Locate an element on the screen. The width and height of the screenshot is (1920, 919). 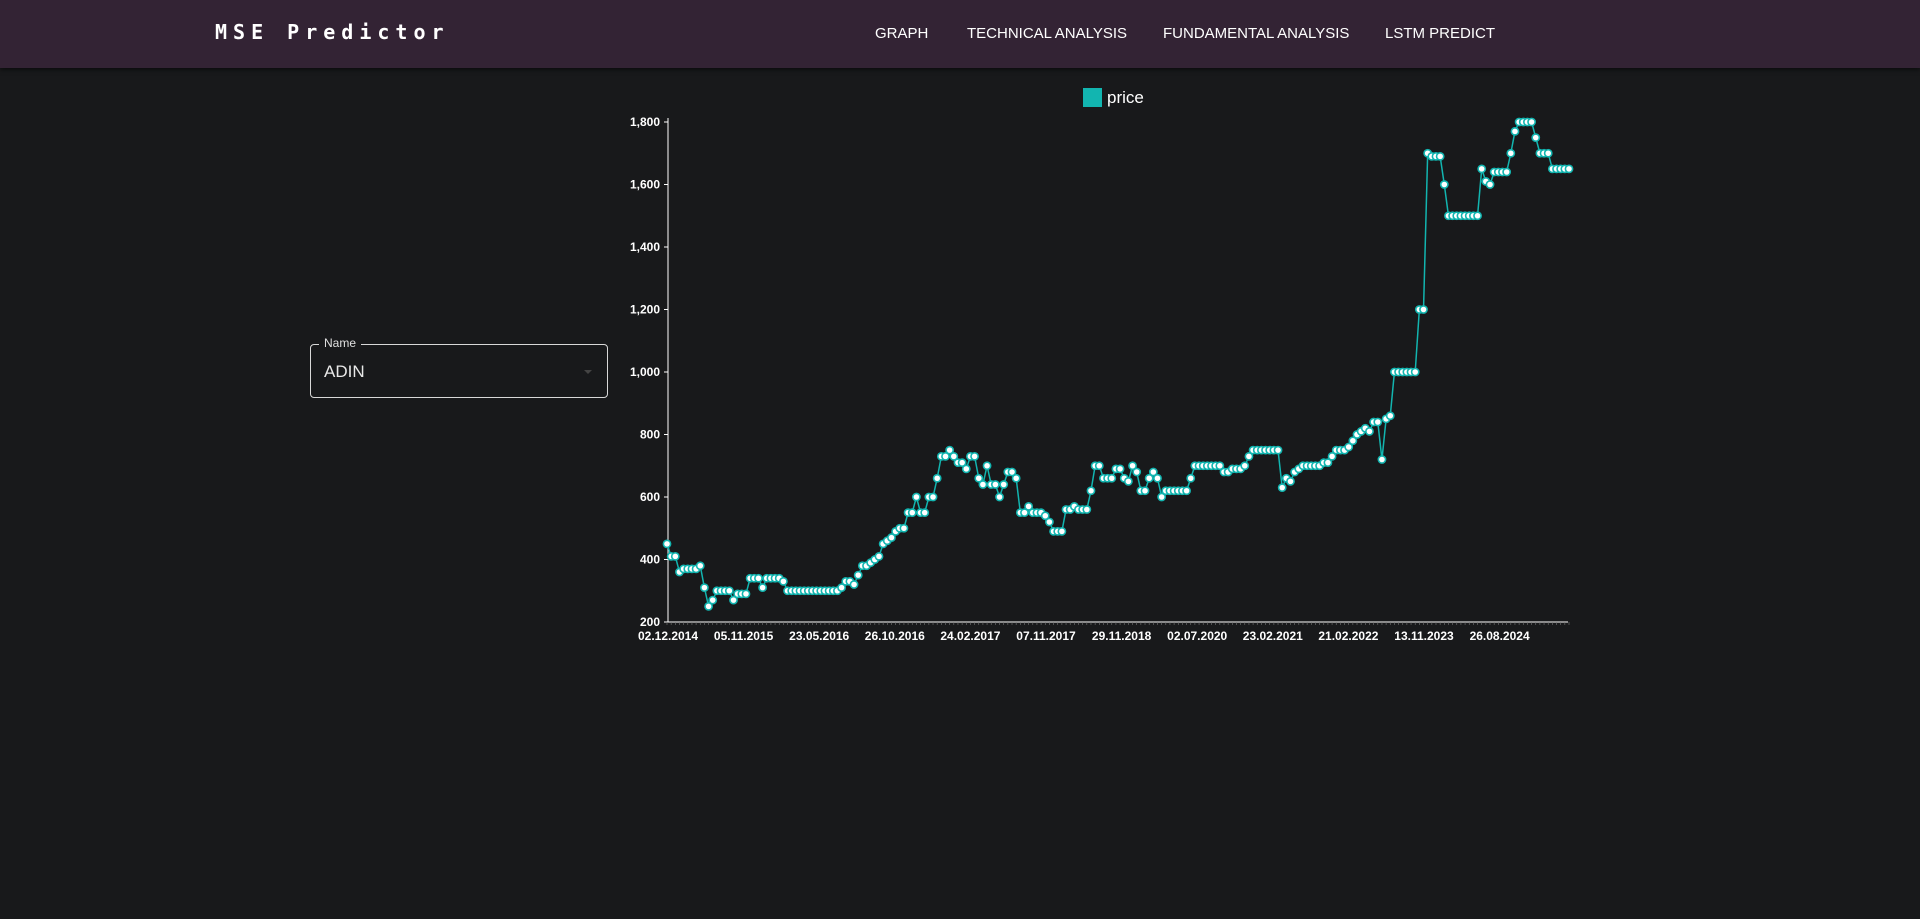
x-tick-label: 21.02.2022 is located at coordinates (1348, 636).